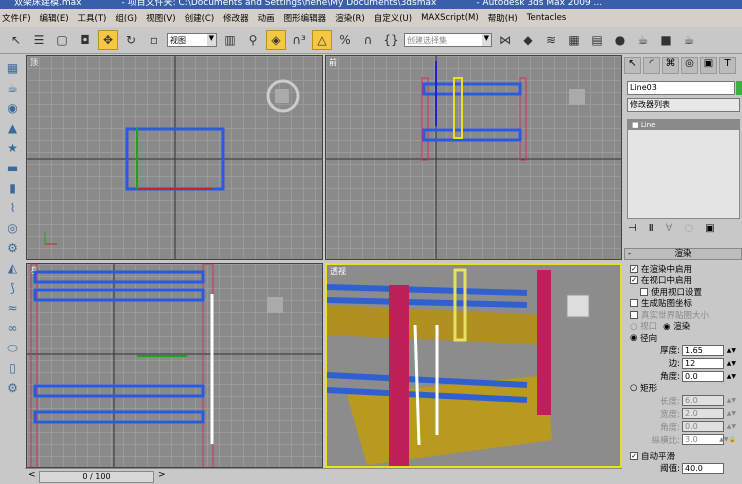 Image resolution: width=742 pixels, height=484 pixels. I want to click on rendering-rollout-header: - 渲染, so click(683, 254).